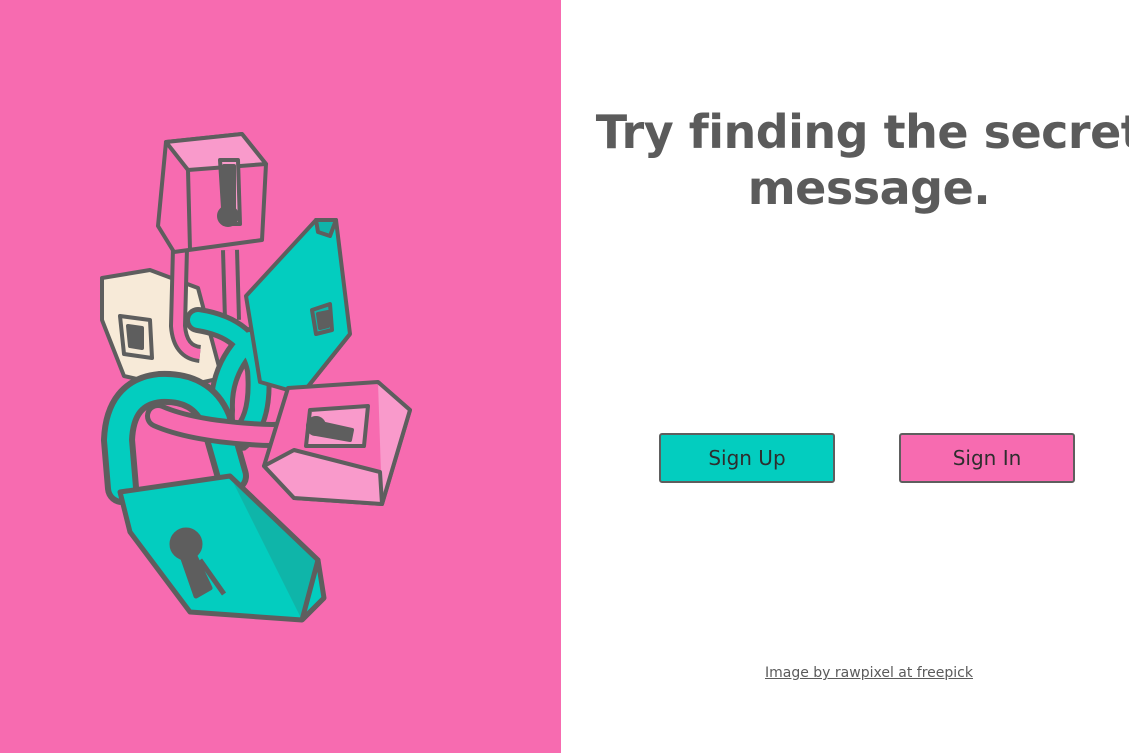 The image size is (1129, 753). What do you see at coordinates (747, 458) in the screenshot?
I see `sign-up-button: Sign Up` at bounding box center [747, 458].